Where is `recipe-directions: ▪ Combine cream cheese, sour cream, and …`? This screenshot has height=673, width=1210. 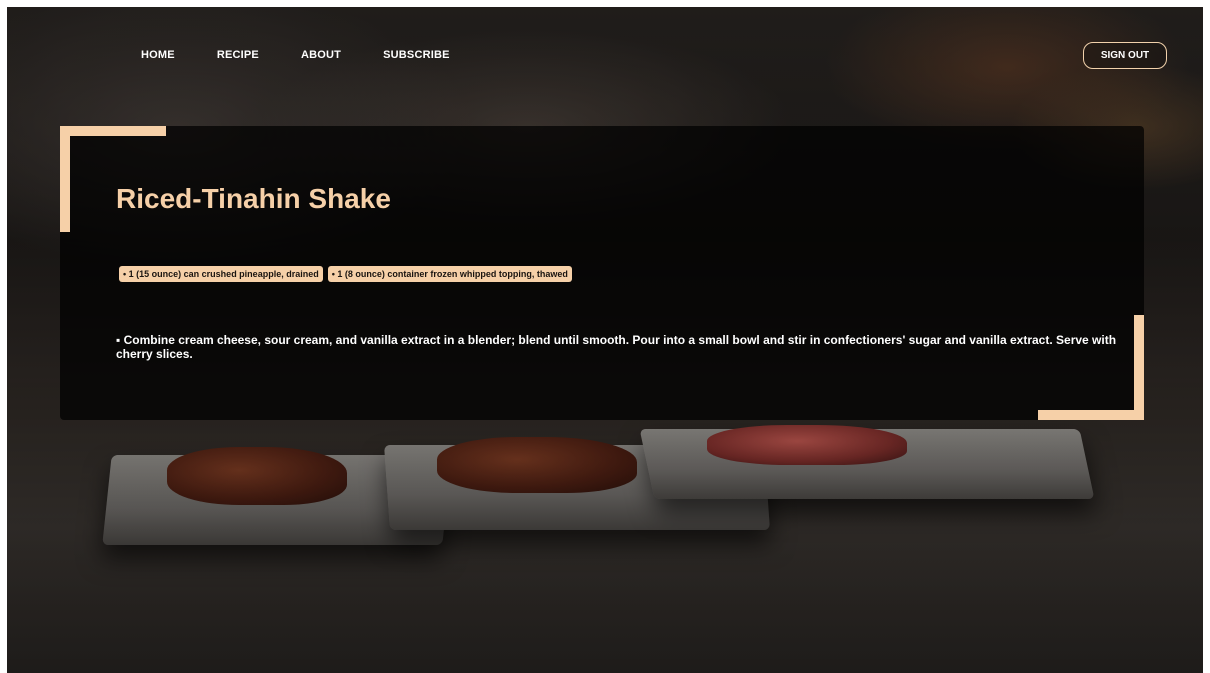 recipe-directions: ▪ Combine cream cheese, sour cream, and … is located at coordinates (616, 347).